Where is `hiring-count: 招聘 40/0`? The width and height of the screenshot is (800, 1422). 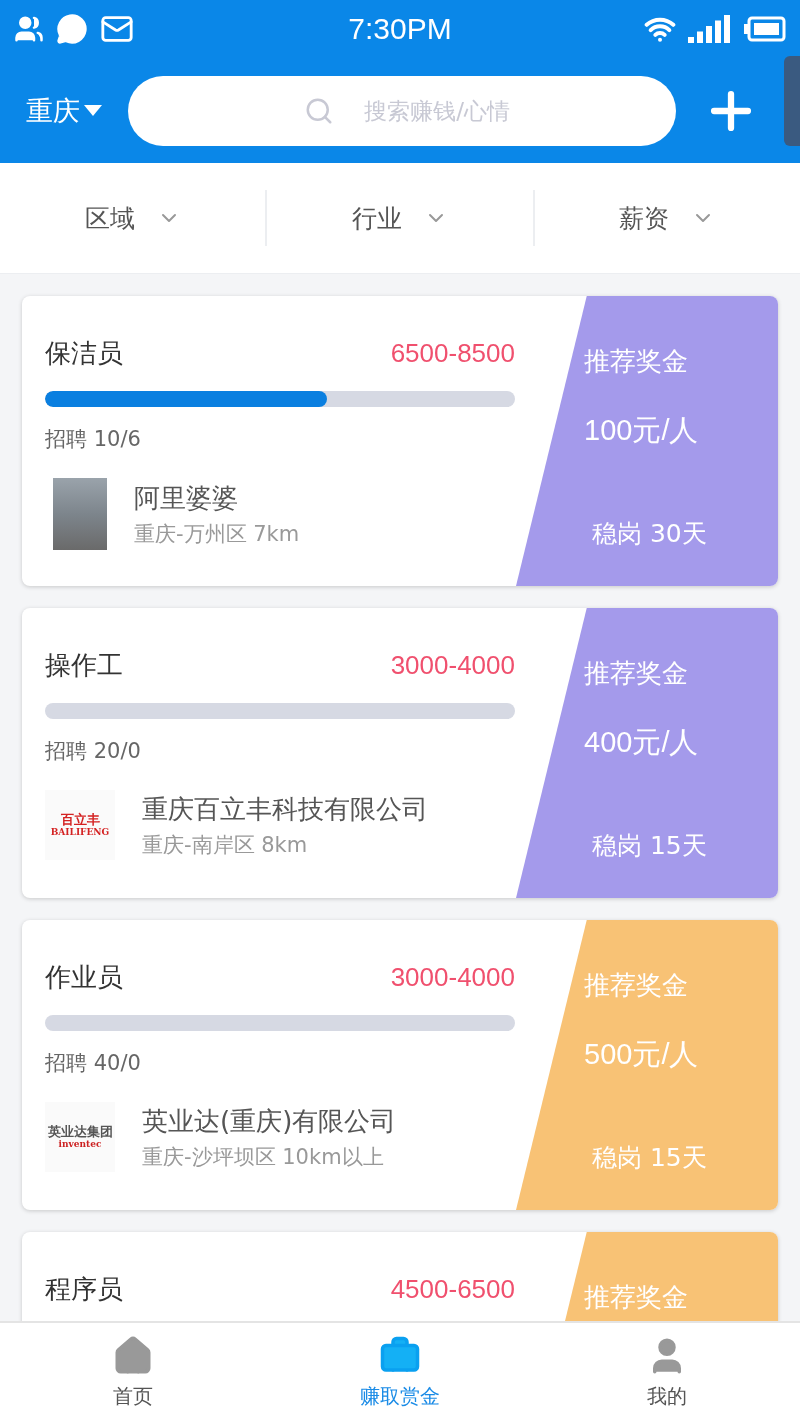 hiring-count: 招聘 40/0 is located at coordinates (93, 1063).